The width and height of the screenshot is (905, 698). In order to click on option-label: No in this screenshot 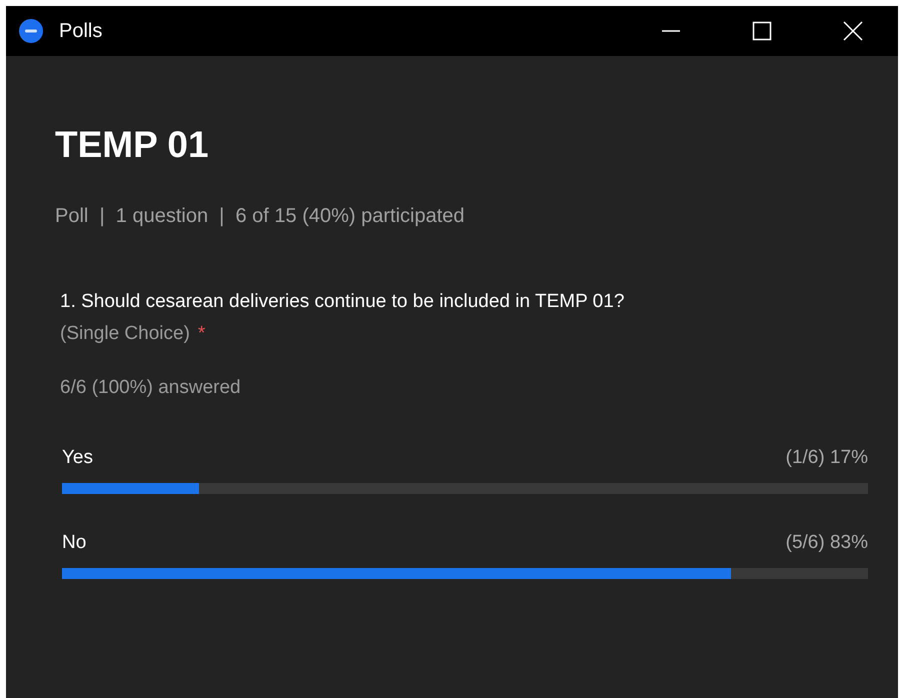, I will do `click(74, 543)`.